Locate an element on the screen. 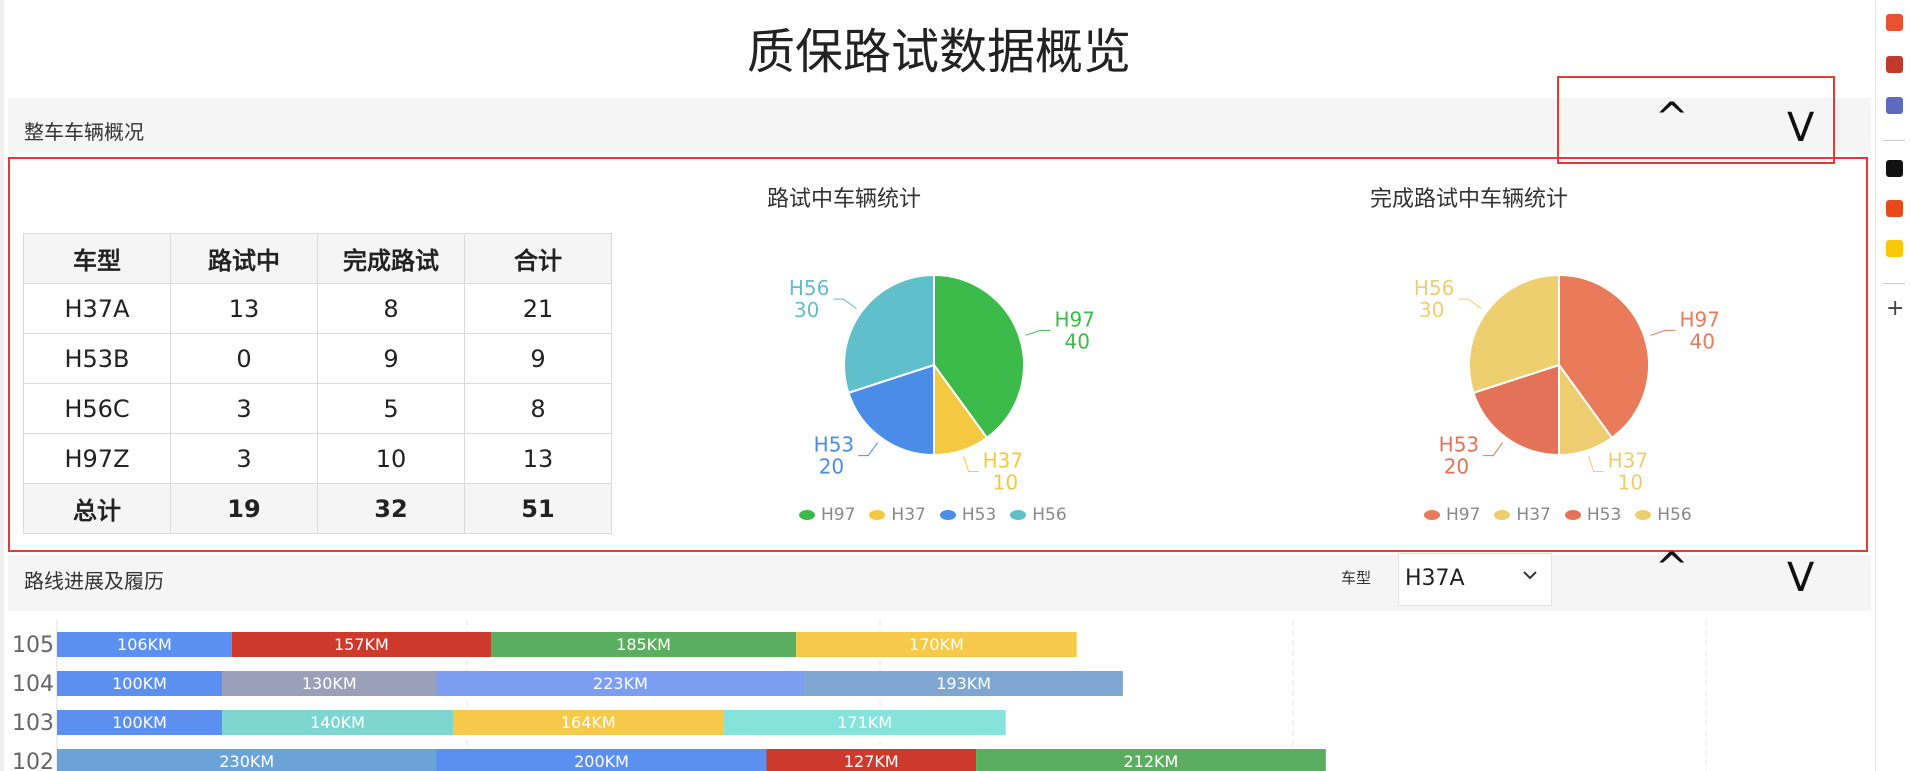 The height and width of the screenshot is (771, 1910). y-tick-label: 103 is located at coordinates (33, 723).